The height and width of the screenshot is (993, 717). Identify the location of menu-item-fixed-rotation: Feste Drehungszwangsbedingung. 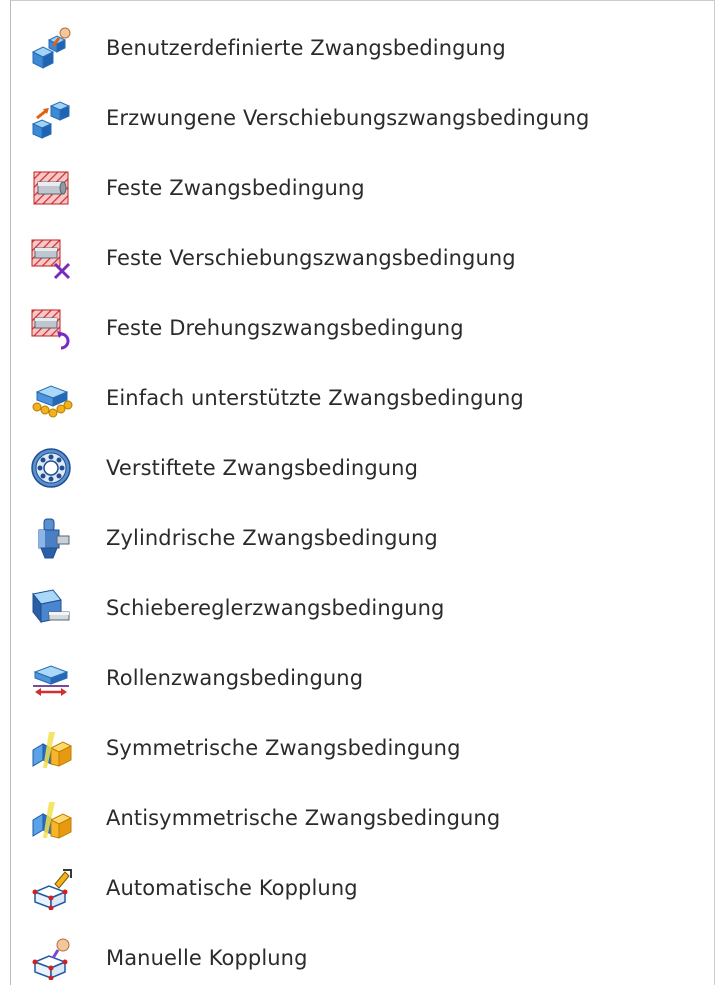
(362, 328).